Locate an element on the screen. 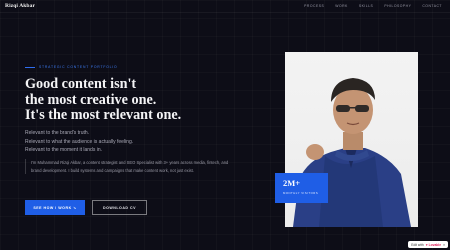  eyebrow-text: STRATEGIC CONTENT PORTFOLIO is located at coordinates (78, 67).